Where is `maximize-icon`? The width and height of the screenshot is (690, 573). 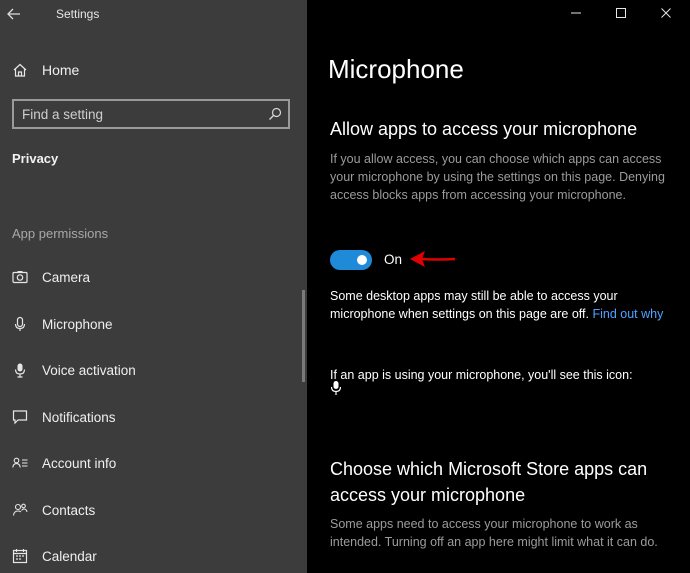 maximize-icon is located at coordinates (621, 13).